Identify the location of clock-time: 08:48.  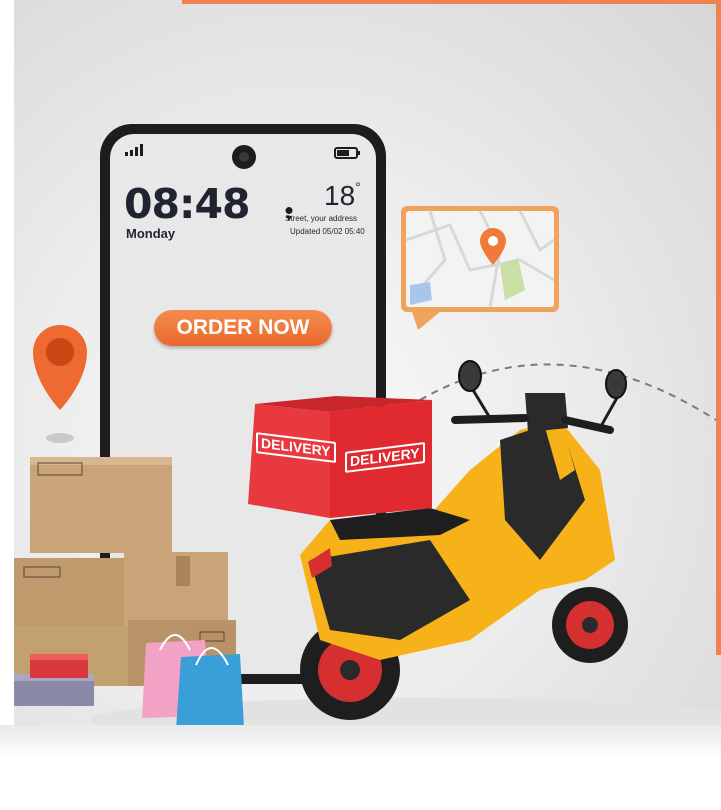
(187, 204).